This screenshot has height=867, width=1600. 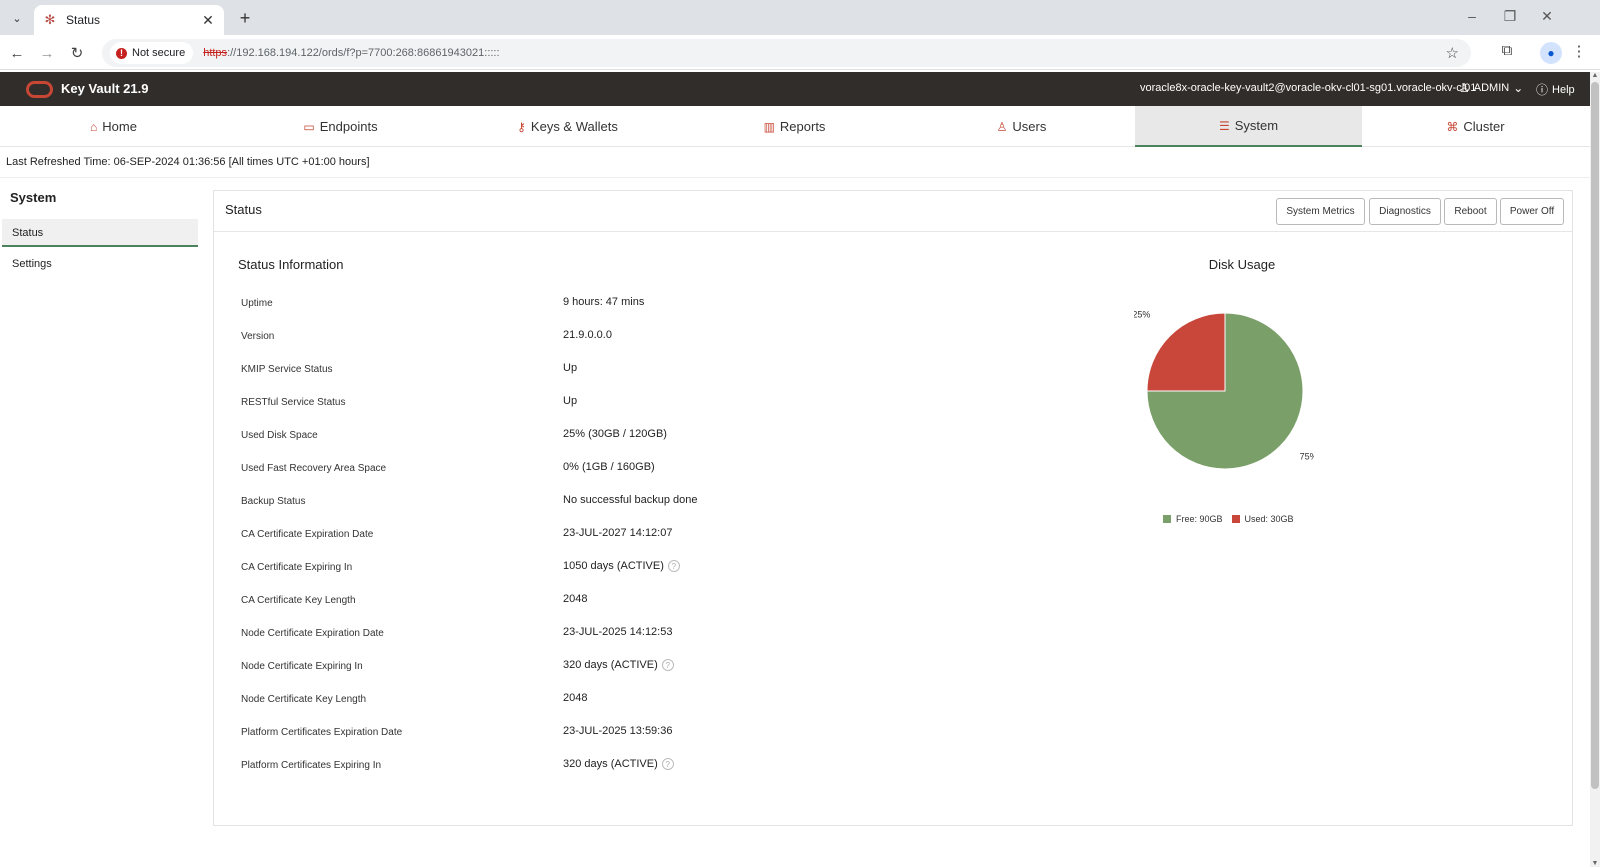 What do you see at coordinates (243, 209) in the screenshot?
I see `panel-title: Status` at bounding box center [243, 209].